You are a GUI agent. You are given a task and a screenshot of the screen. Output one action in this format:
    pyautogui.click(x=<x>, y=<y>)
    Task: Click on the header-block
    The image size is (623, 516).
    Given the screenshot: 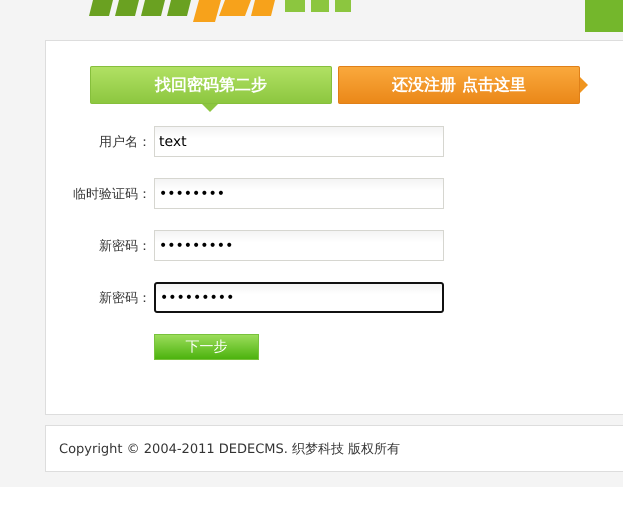 What is the action you would take?
    pyautogui.click(x=604, y=16)
    